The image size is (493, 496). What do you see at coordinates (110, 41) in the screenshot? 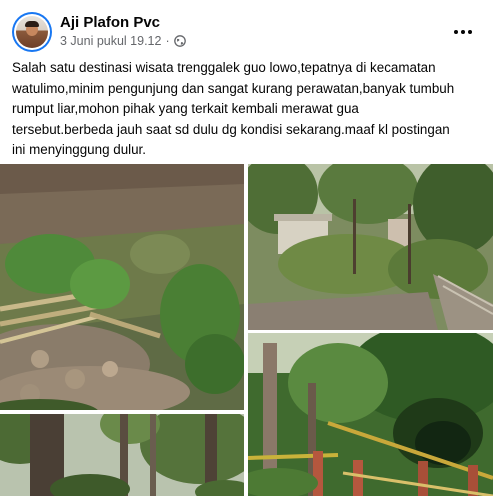
I see `post-timestamp: 3 Juni pukul 19.12` at bounding box center [110, 41].